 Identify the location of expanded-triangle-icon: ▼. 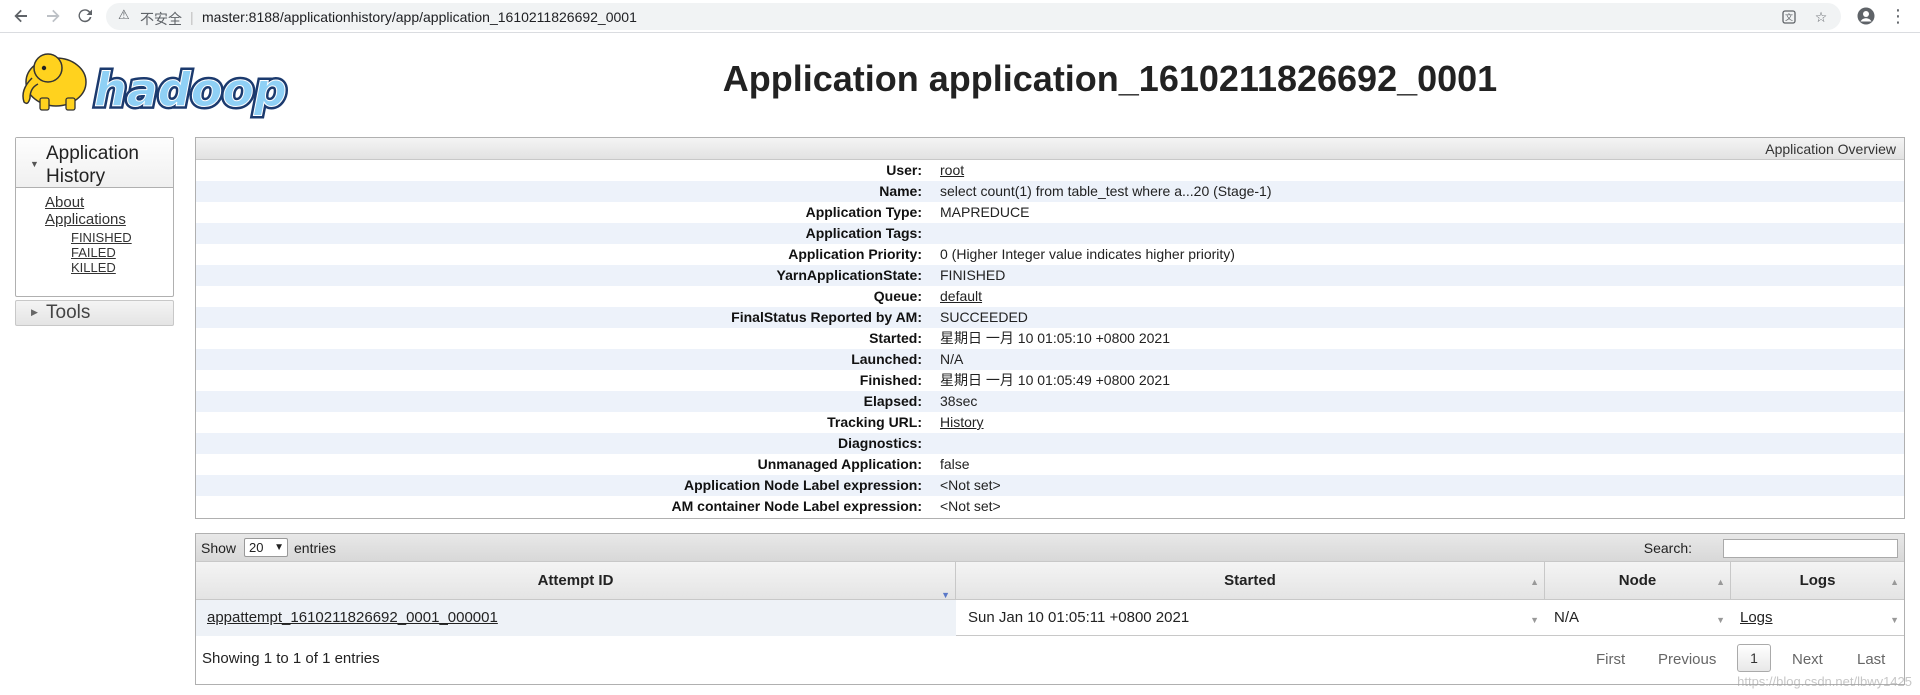
(34, 164).